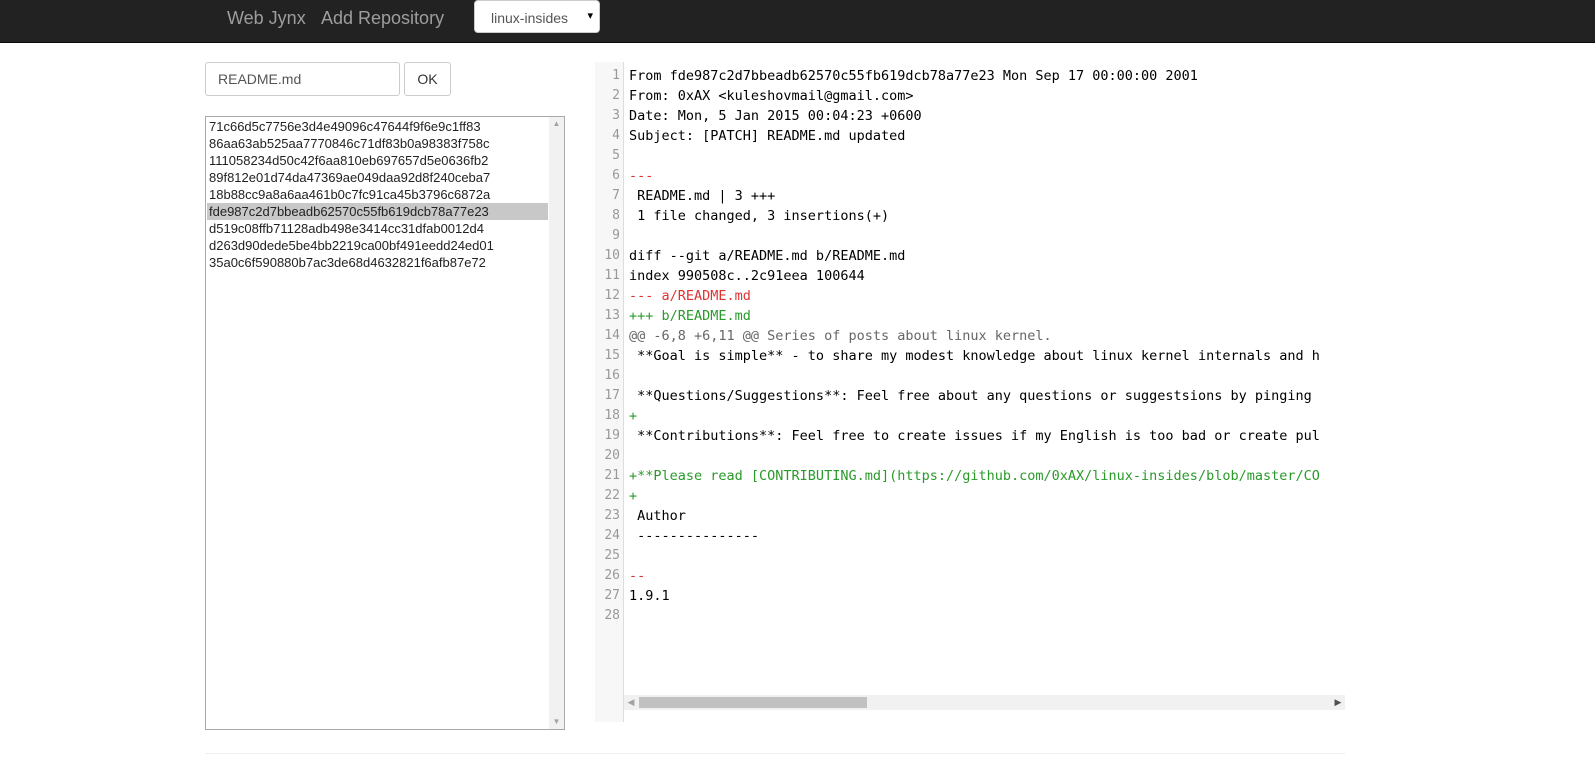 The image size is (1595, 775). I want to click on code-line: 9, so click(970, 236).